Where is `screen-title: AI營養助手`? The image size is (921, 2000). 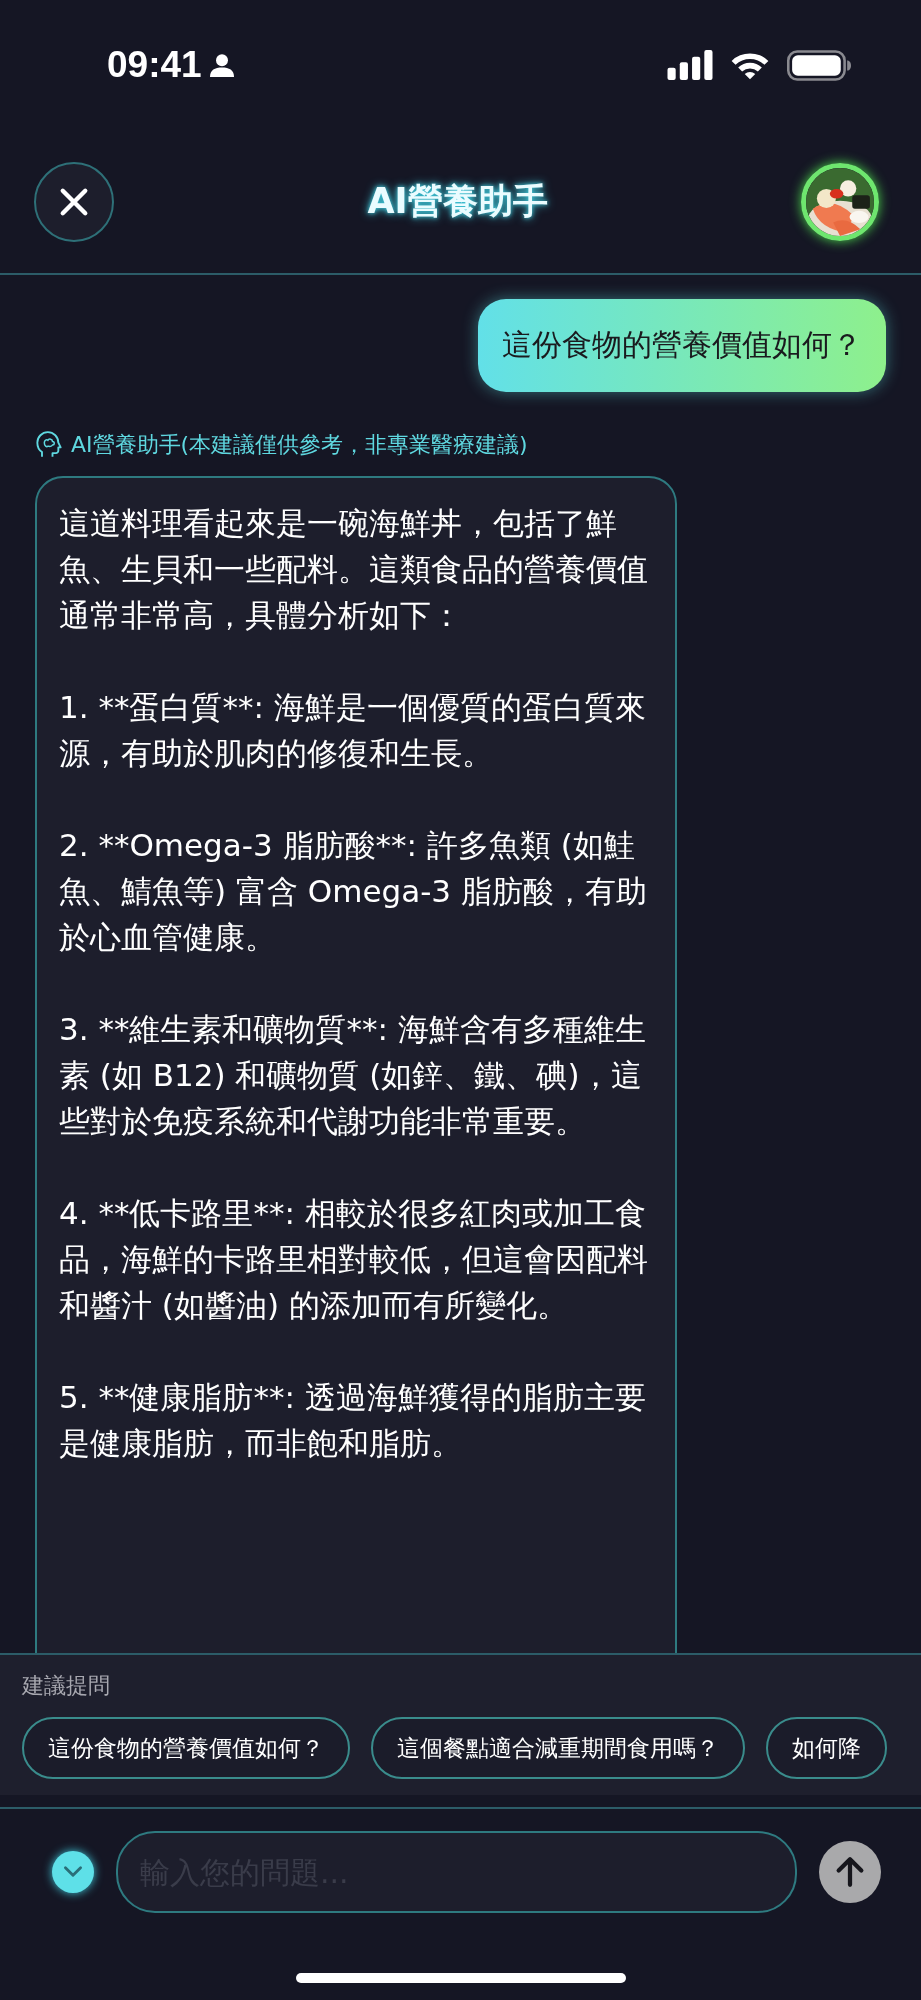
screen-title: AI營養助手 is located at coordinates (457, 201).